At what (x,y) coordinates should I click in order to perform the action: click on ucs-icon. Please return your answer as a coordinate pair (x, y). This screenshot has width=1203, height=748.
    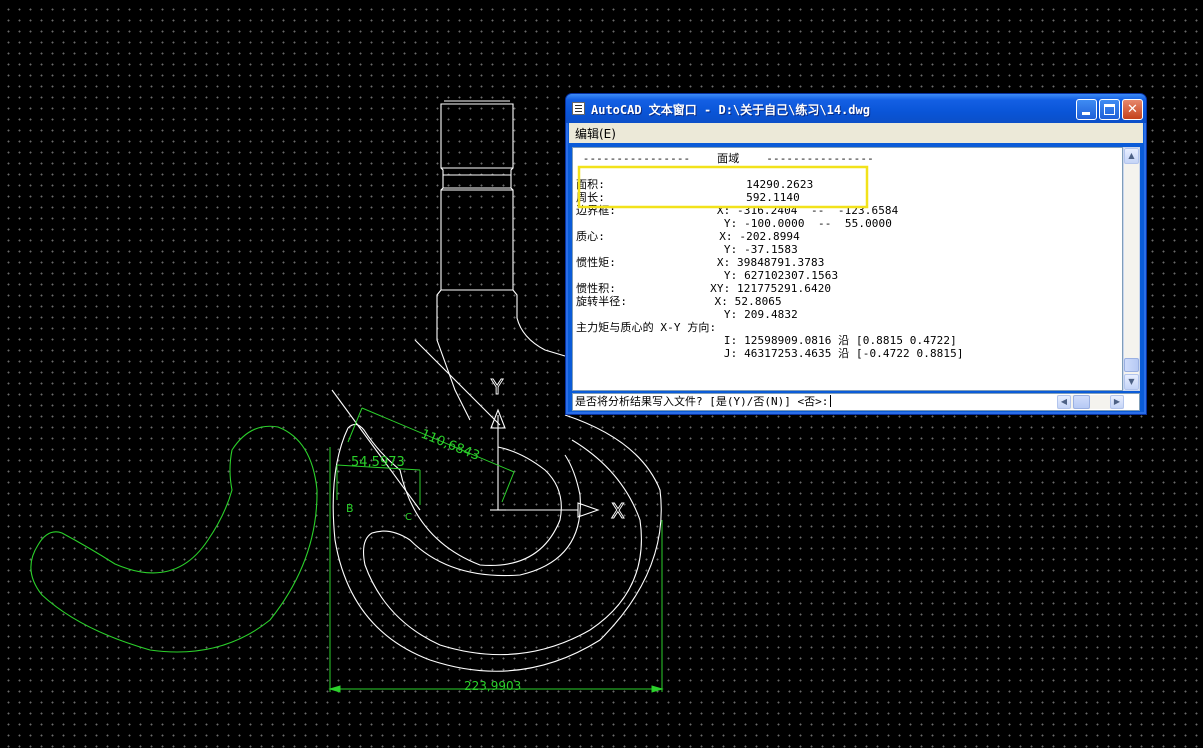
    Looking at the image, I should click on (545, 463).